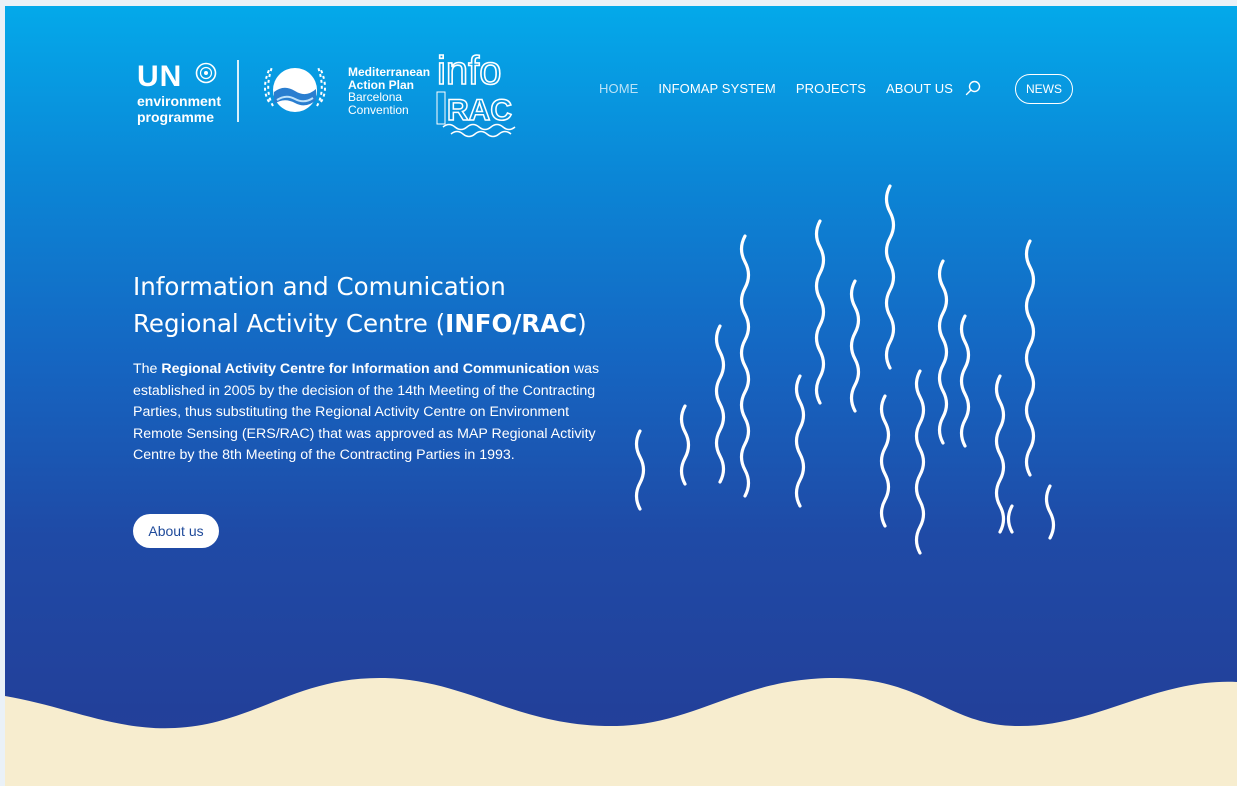  I want to click on un-logo-title: UN, so click(160, 76).